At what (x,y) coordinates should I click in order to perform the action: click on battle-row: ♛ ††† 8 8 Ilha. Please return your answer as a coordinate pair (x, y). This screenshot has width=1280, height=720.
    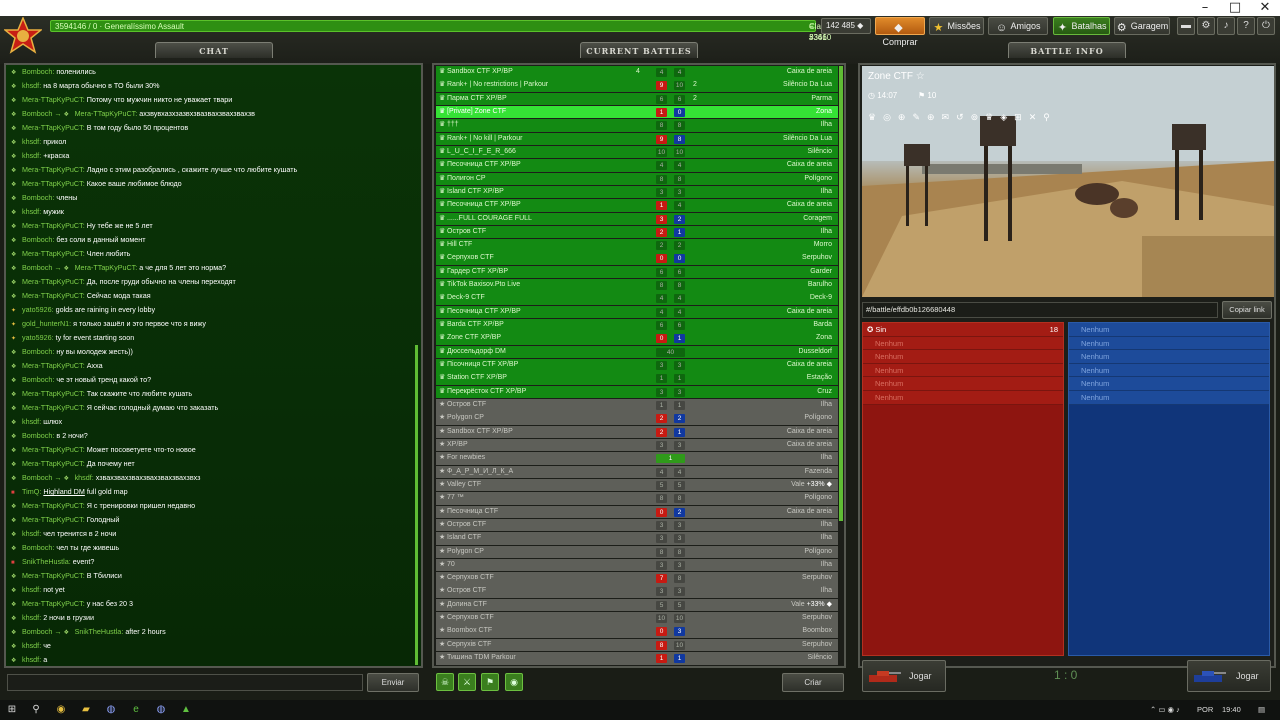
    Looking at the image, I should click on (637, 125).